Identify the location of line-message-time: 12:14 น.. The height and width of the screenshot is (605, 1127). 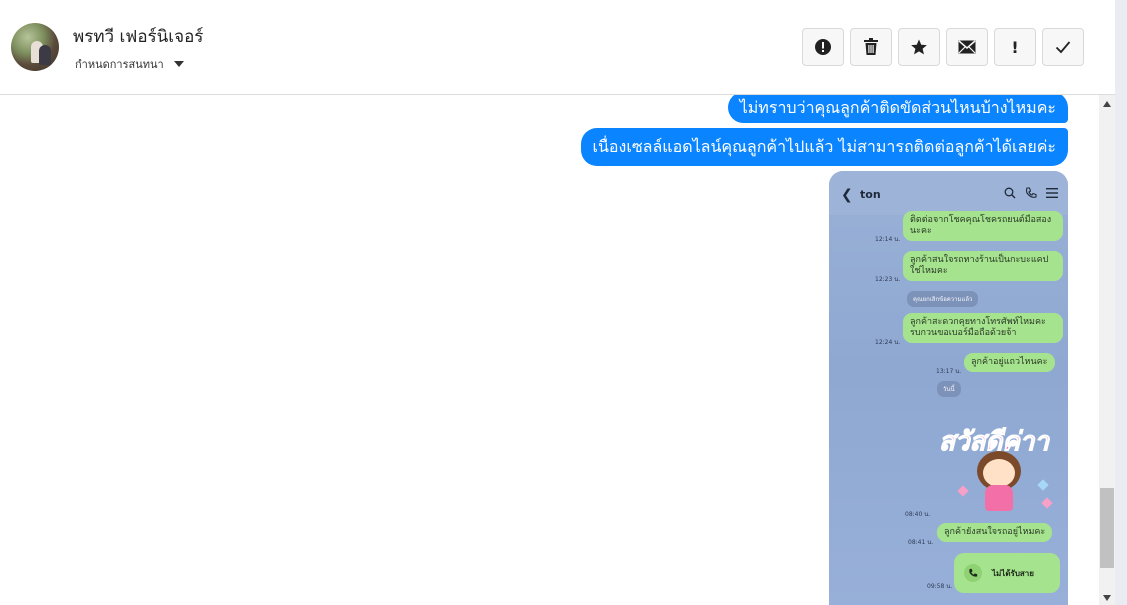
(888, 239).